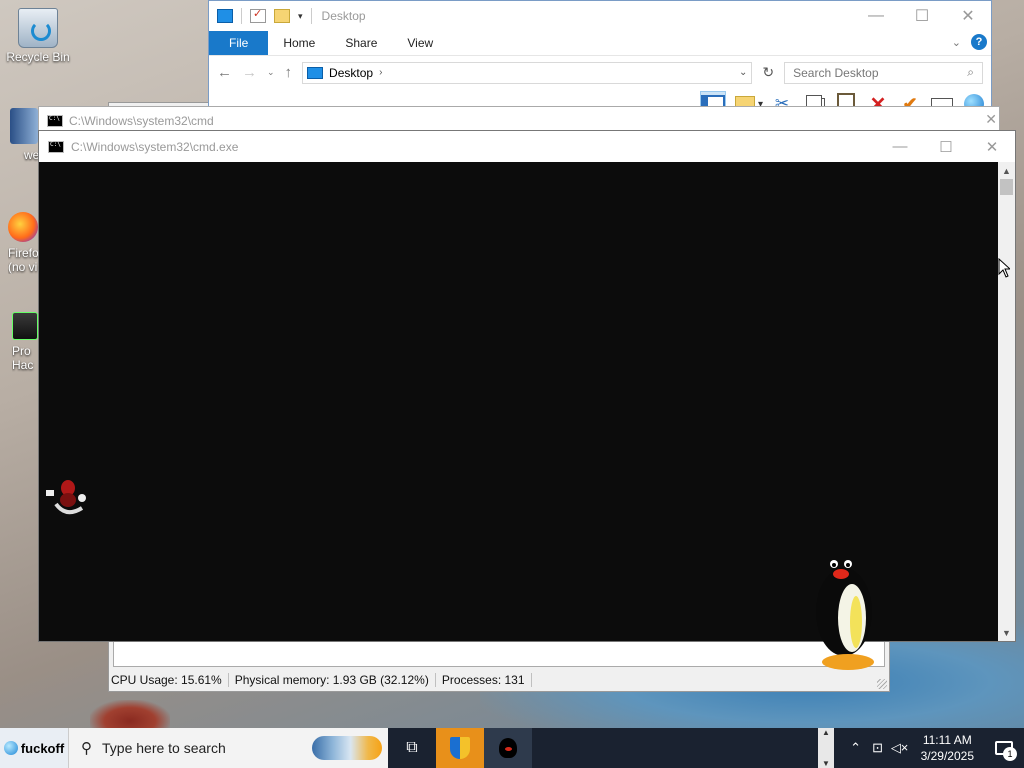 The height and width of the screenshot is (768, 1024). I want to click on quick-access-dropdown-icon: ▾, so click(300, 16).